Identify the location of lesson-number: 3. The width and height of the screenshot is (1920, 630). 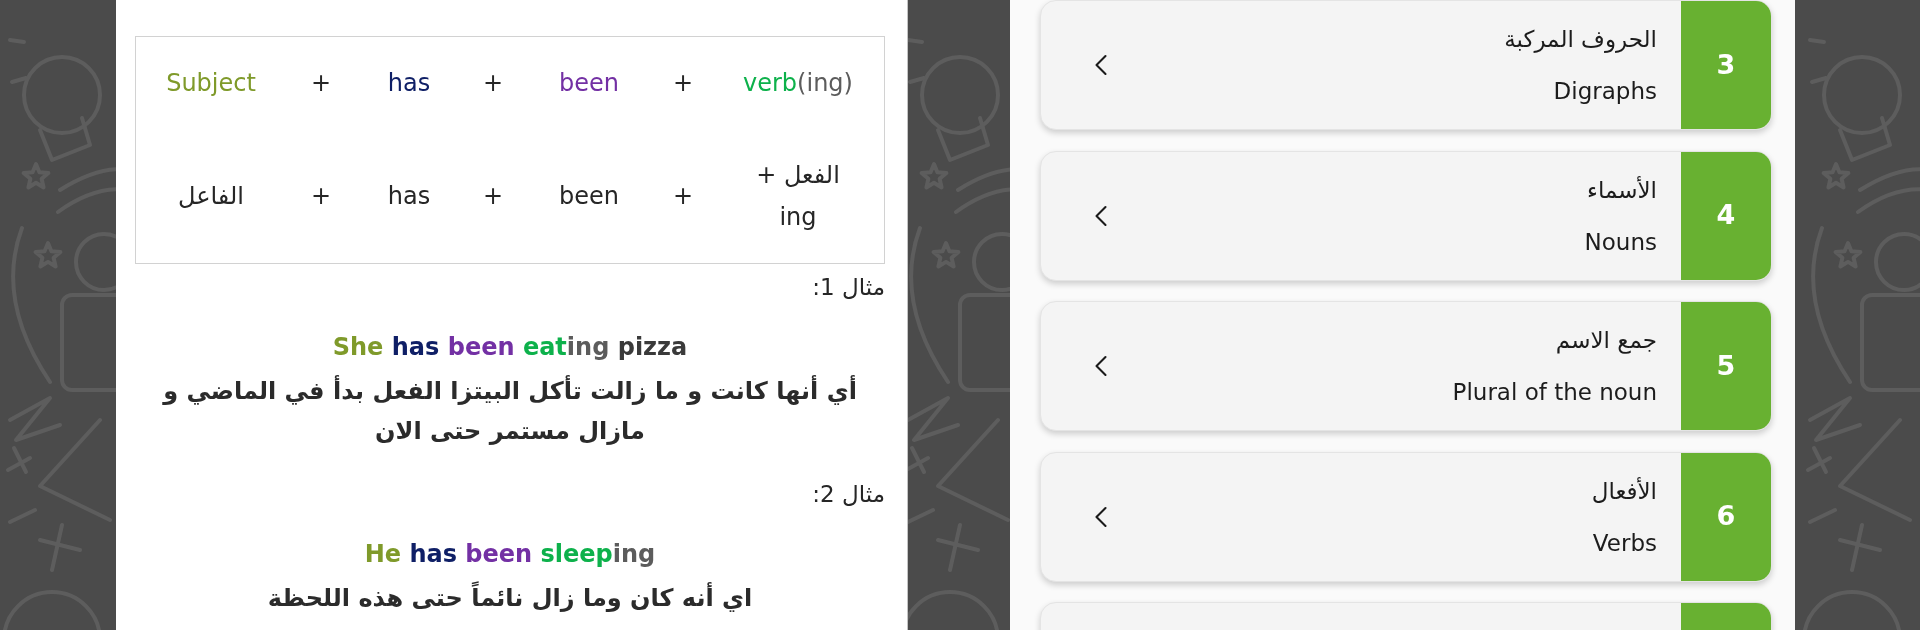
(1726, 65).